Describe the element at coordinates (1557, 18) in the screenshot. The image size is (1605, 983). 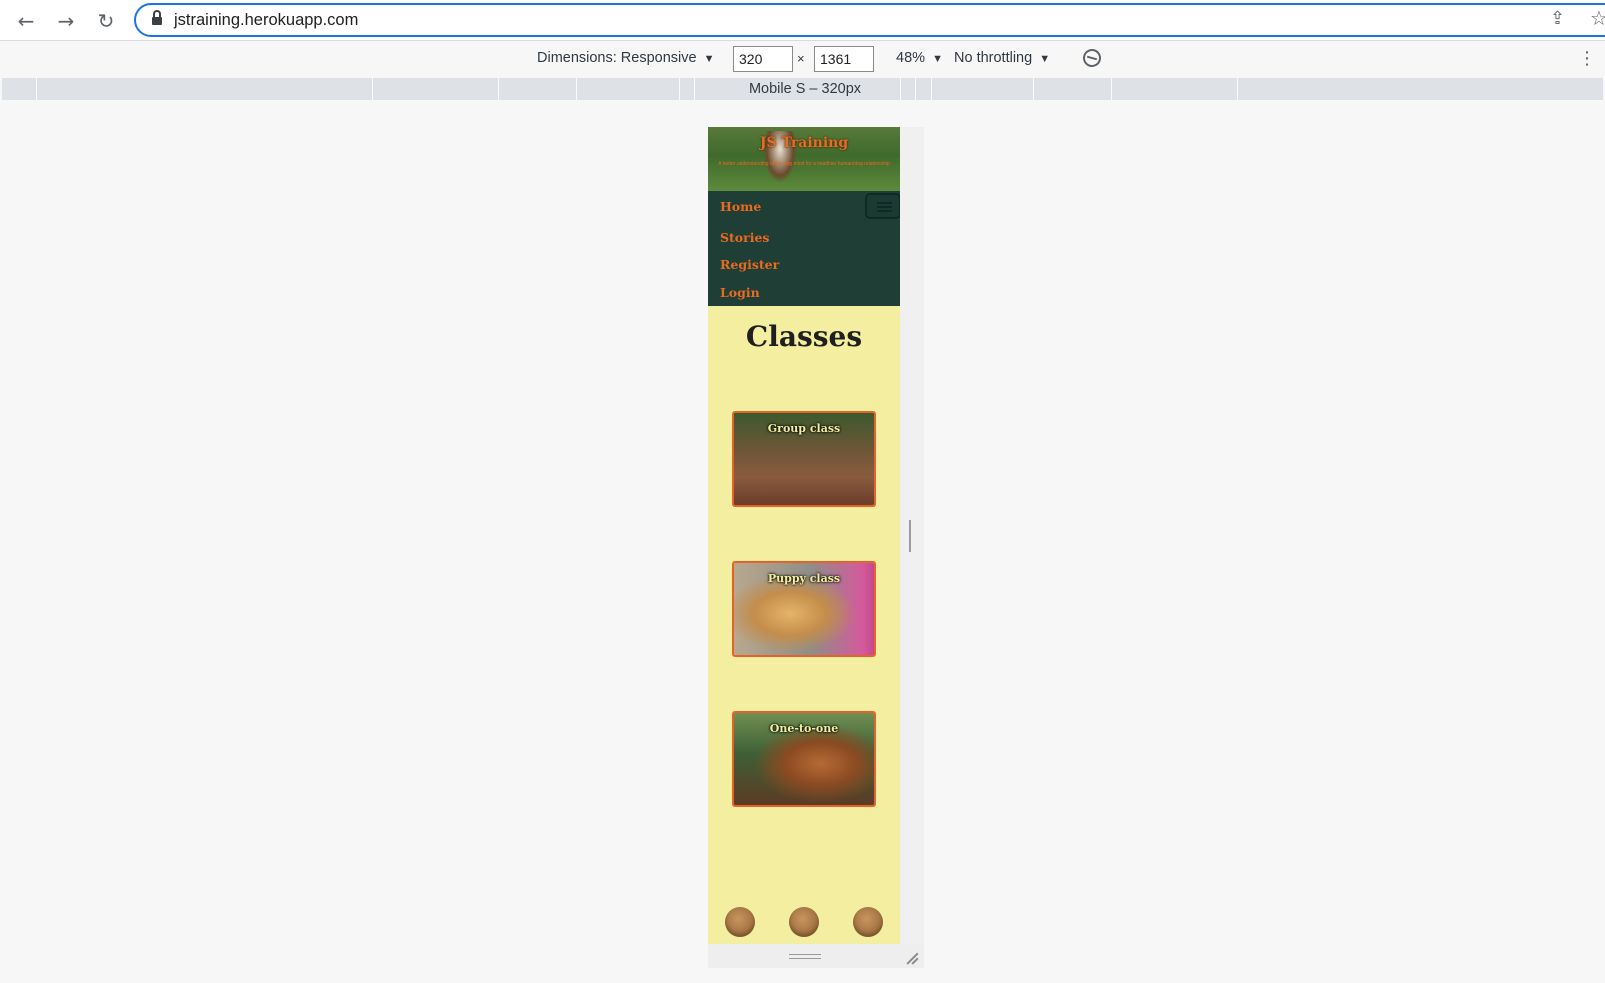
I see `share-icon: ⇪` at that location.